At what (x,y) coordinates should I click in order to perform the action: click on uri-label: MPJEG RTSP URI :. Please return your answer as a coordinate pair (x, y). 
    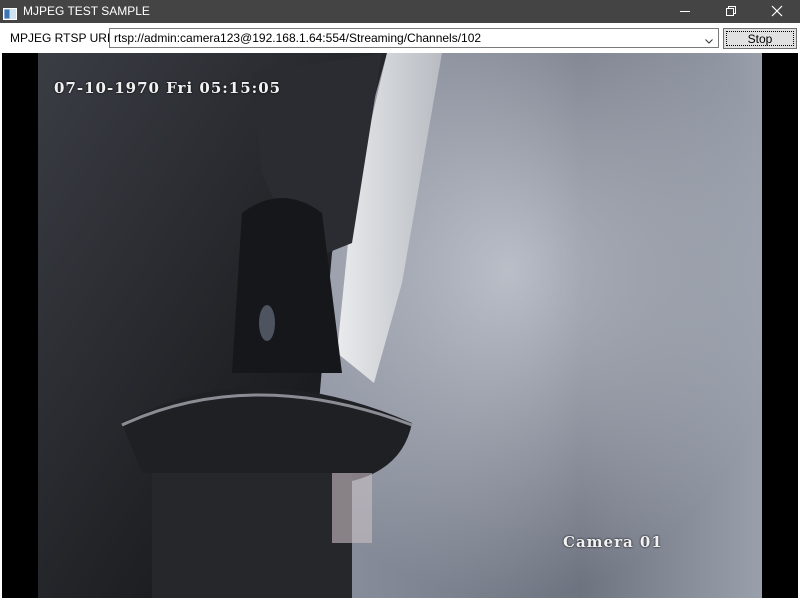
    Looking at the image, I should click on (63, 38).